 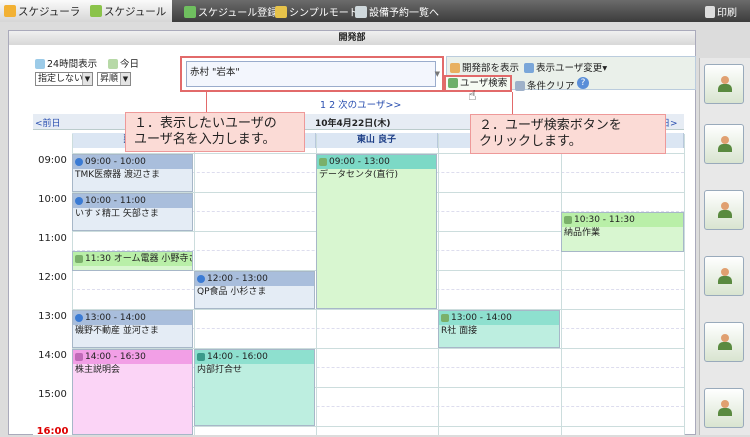 What do you see at coordinates (360, 104) in the screenshot?
I see `user-pager: 1 2 次のユーザ>>` at bounding box center [360, 104].